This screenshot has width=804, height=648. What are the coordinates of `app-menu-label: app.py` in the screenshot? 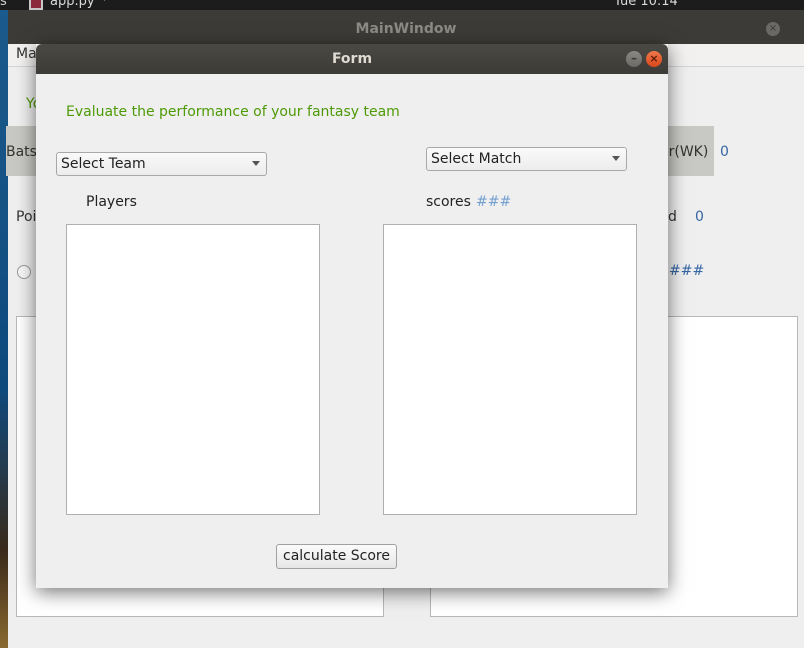 It's located at (72, 4).